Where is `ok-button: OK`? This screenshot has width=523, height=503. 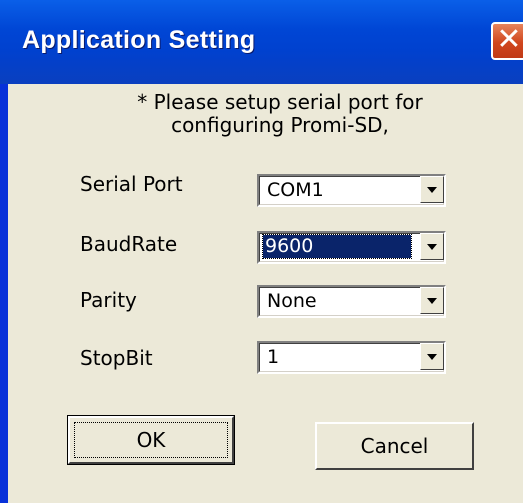 ok-button: OK is located at coordinates (151, 440).